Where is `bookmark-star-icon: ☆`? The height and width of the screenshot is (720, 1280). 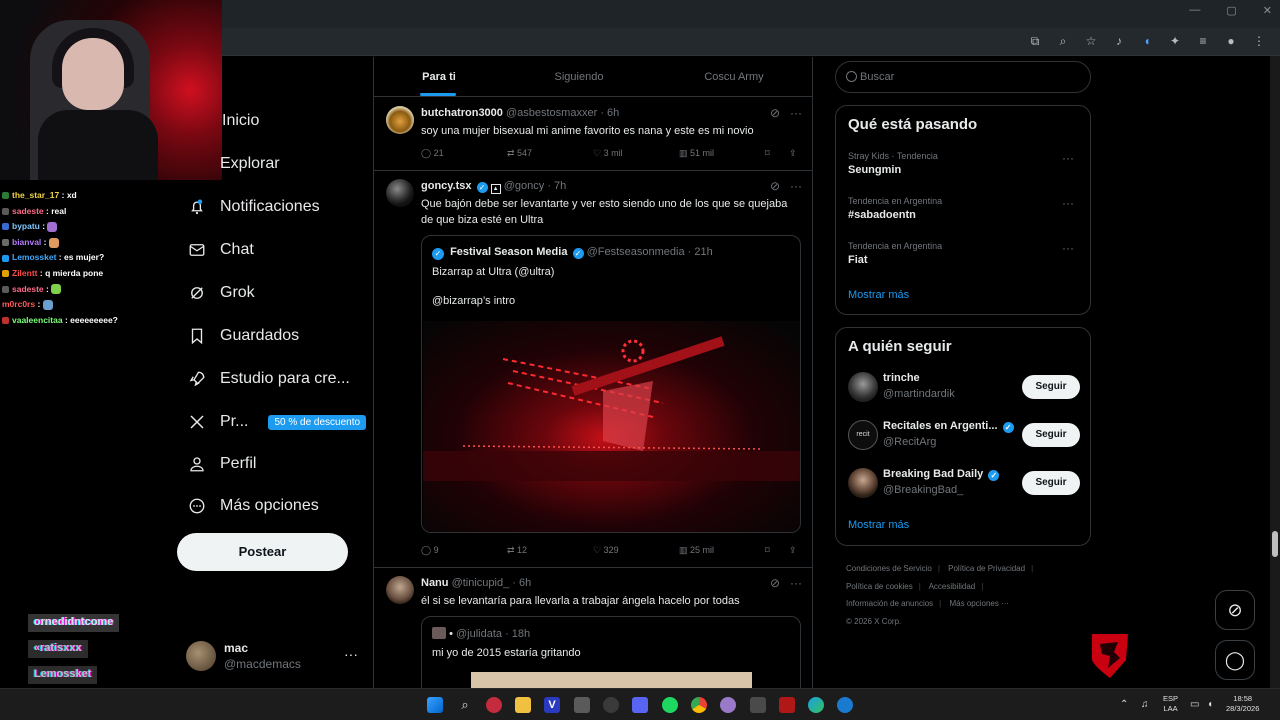 bookmark-star-icon: ☆ is located at coordinates (1091, 41).